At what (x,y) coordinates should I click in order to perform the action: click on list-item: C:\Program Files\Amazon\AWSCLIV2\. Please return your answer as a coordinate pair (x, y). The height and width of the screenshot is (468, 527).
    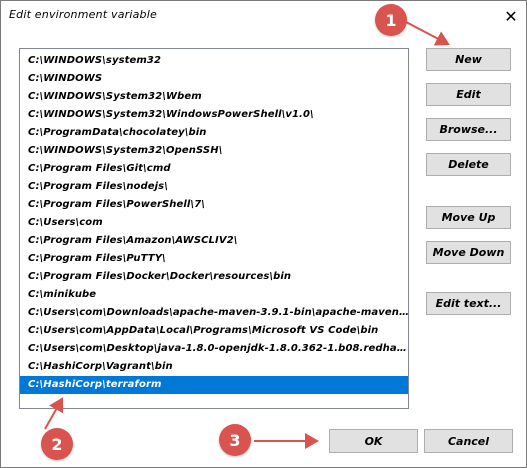
    Looking at the image, I should click on (214, 241).